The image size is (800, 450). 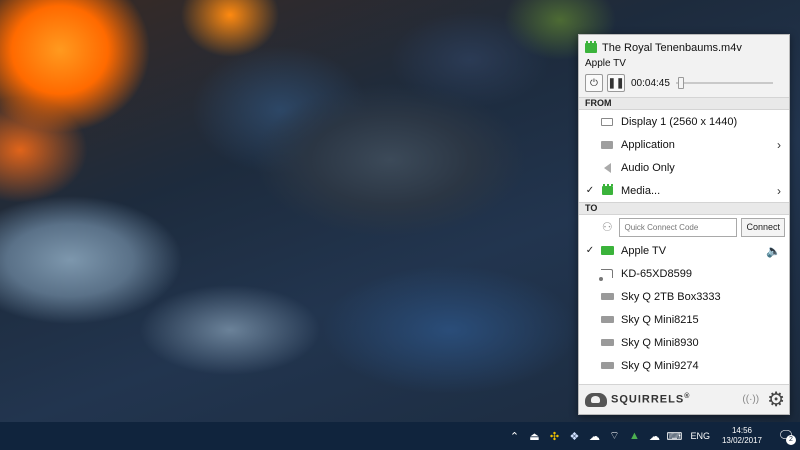 I want to click on device-label: Sky Q Mini9274, so click(x=660, y=365).